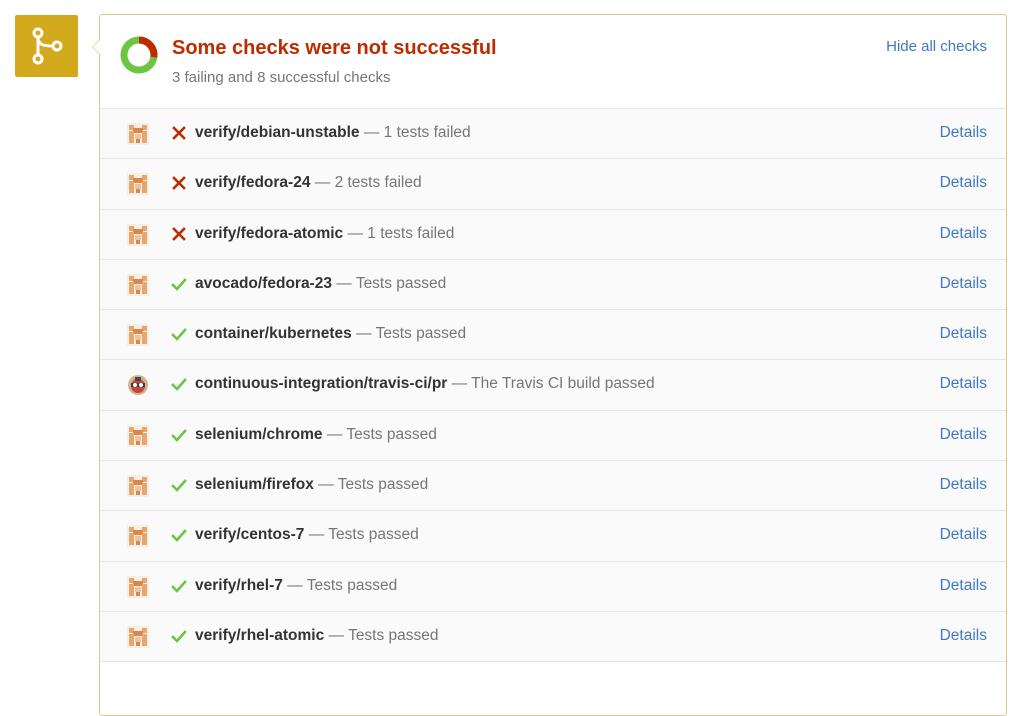 The image size is (1015, 716). What do you see at coordinates (553, 536) in the screenshot?
I see `check-row: verify/centos-7 — Tests passed Details` at bounding box center [553, 536].